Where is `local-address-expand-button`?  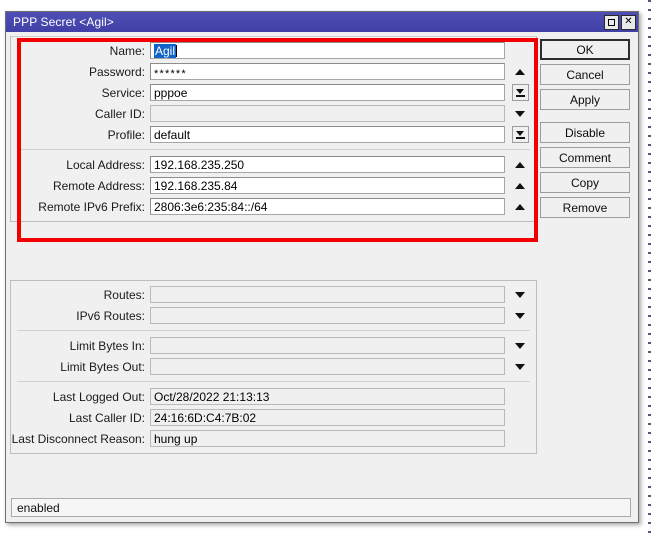 local-address-expand-button is located at coordinates (520, 164).